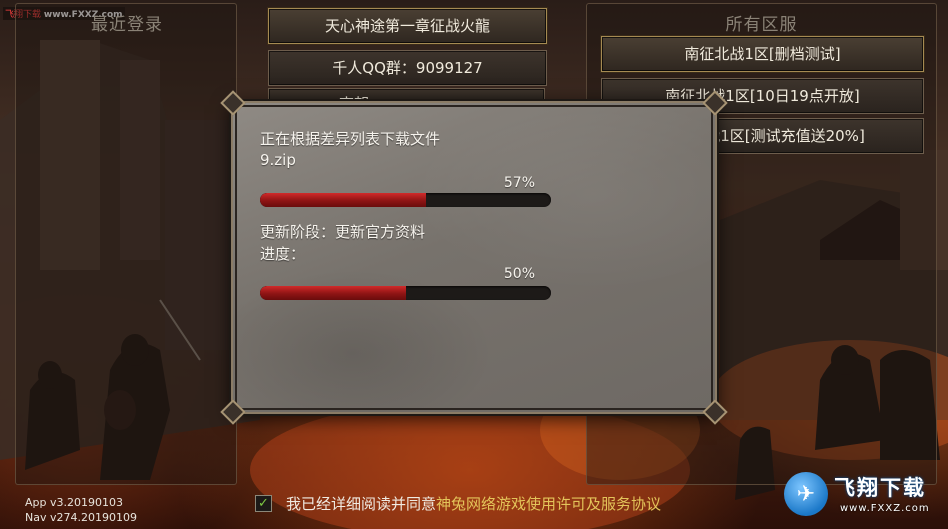 The height and width of the screenshot is (529, 948). I want to click on server-list-title: 所有区服, so click(761, 25).